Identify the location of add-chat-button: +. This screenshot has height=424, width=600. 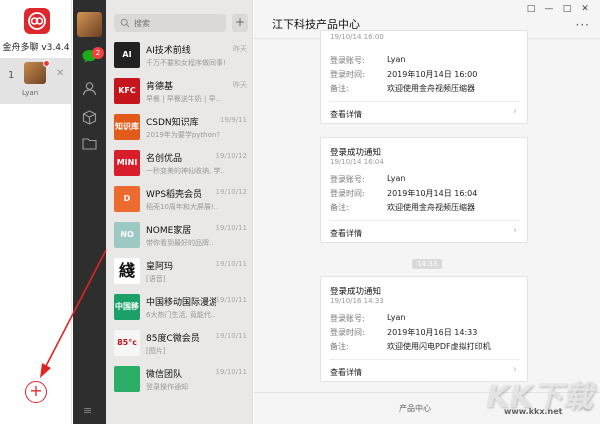
(240, 23).